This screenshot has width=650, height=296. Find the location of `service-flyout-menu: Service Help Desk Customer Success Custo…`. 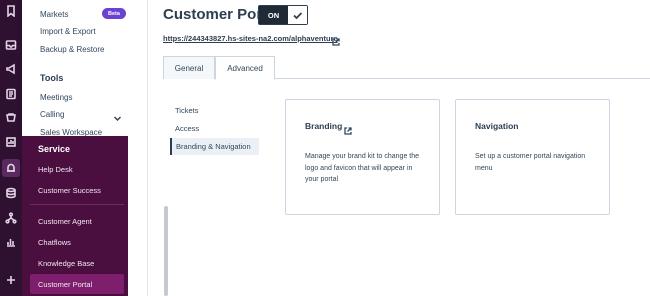

service-flyout-menu: Service Help Desk Customer Success Custo… is located at coordinates (75, 216).